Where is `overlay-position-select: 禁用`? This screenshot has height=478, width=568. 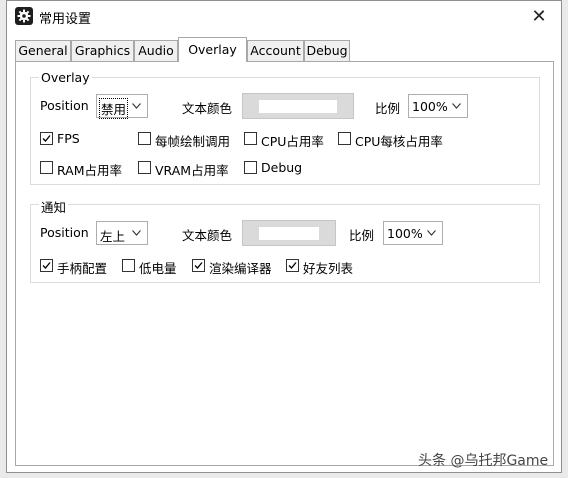
overlay-position-select: 禁用 is located at coordinates (122, 106).